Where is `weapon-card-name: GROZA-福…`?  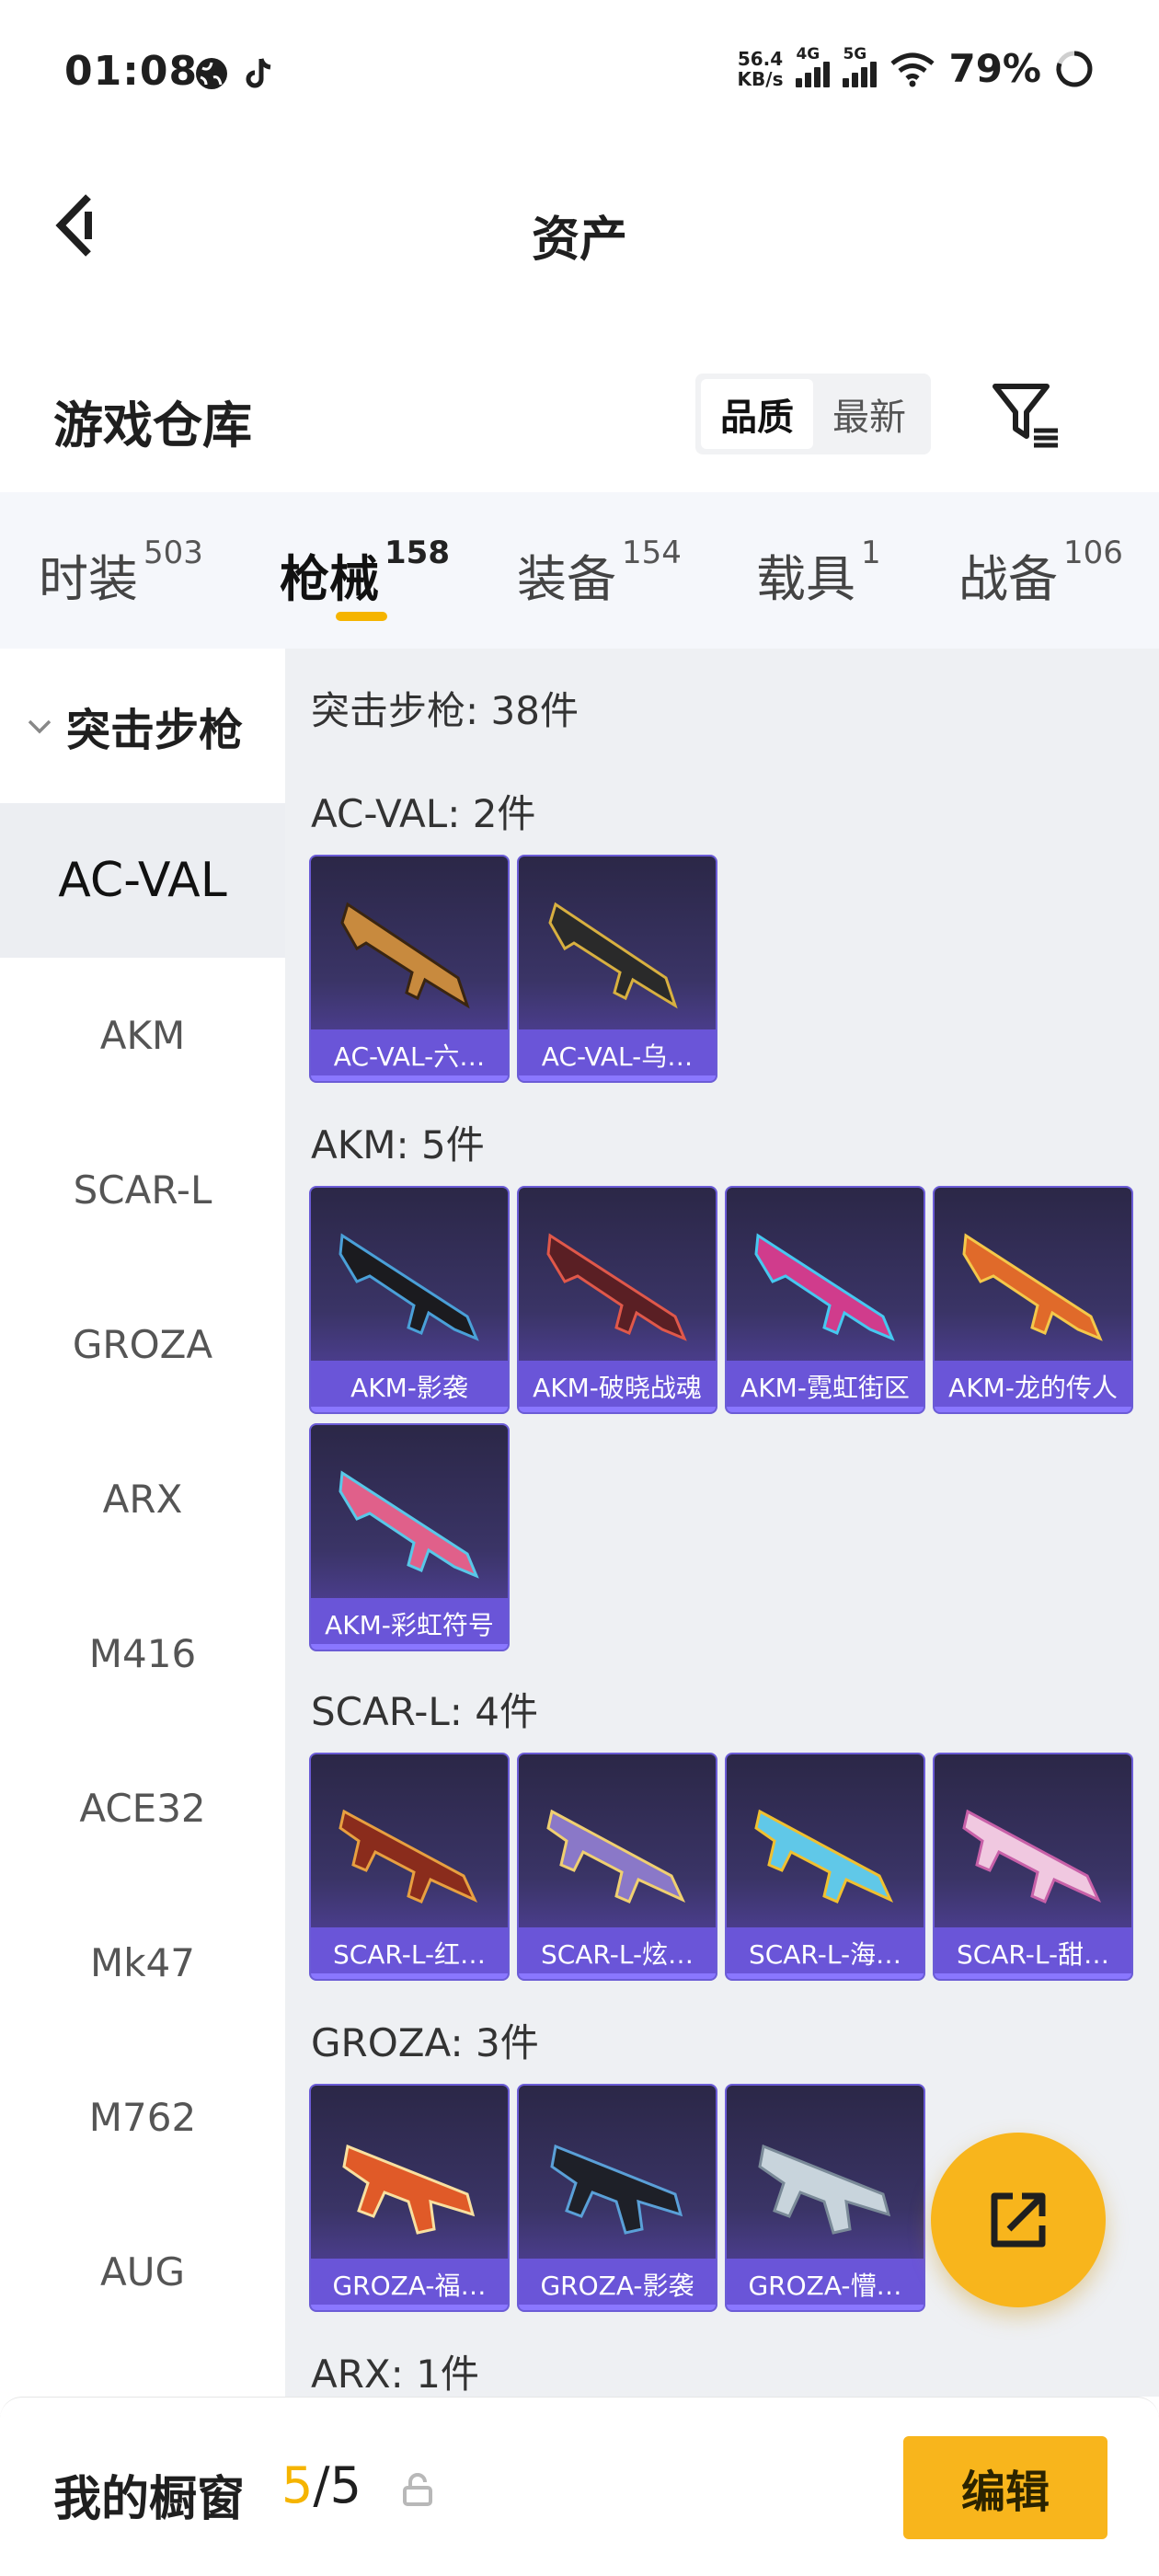 weapon-card-name: GROZA-福… is located at coordinates (409, 2284).